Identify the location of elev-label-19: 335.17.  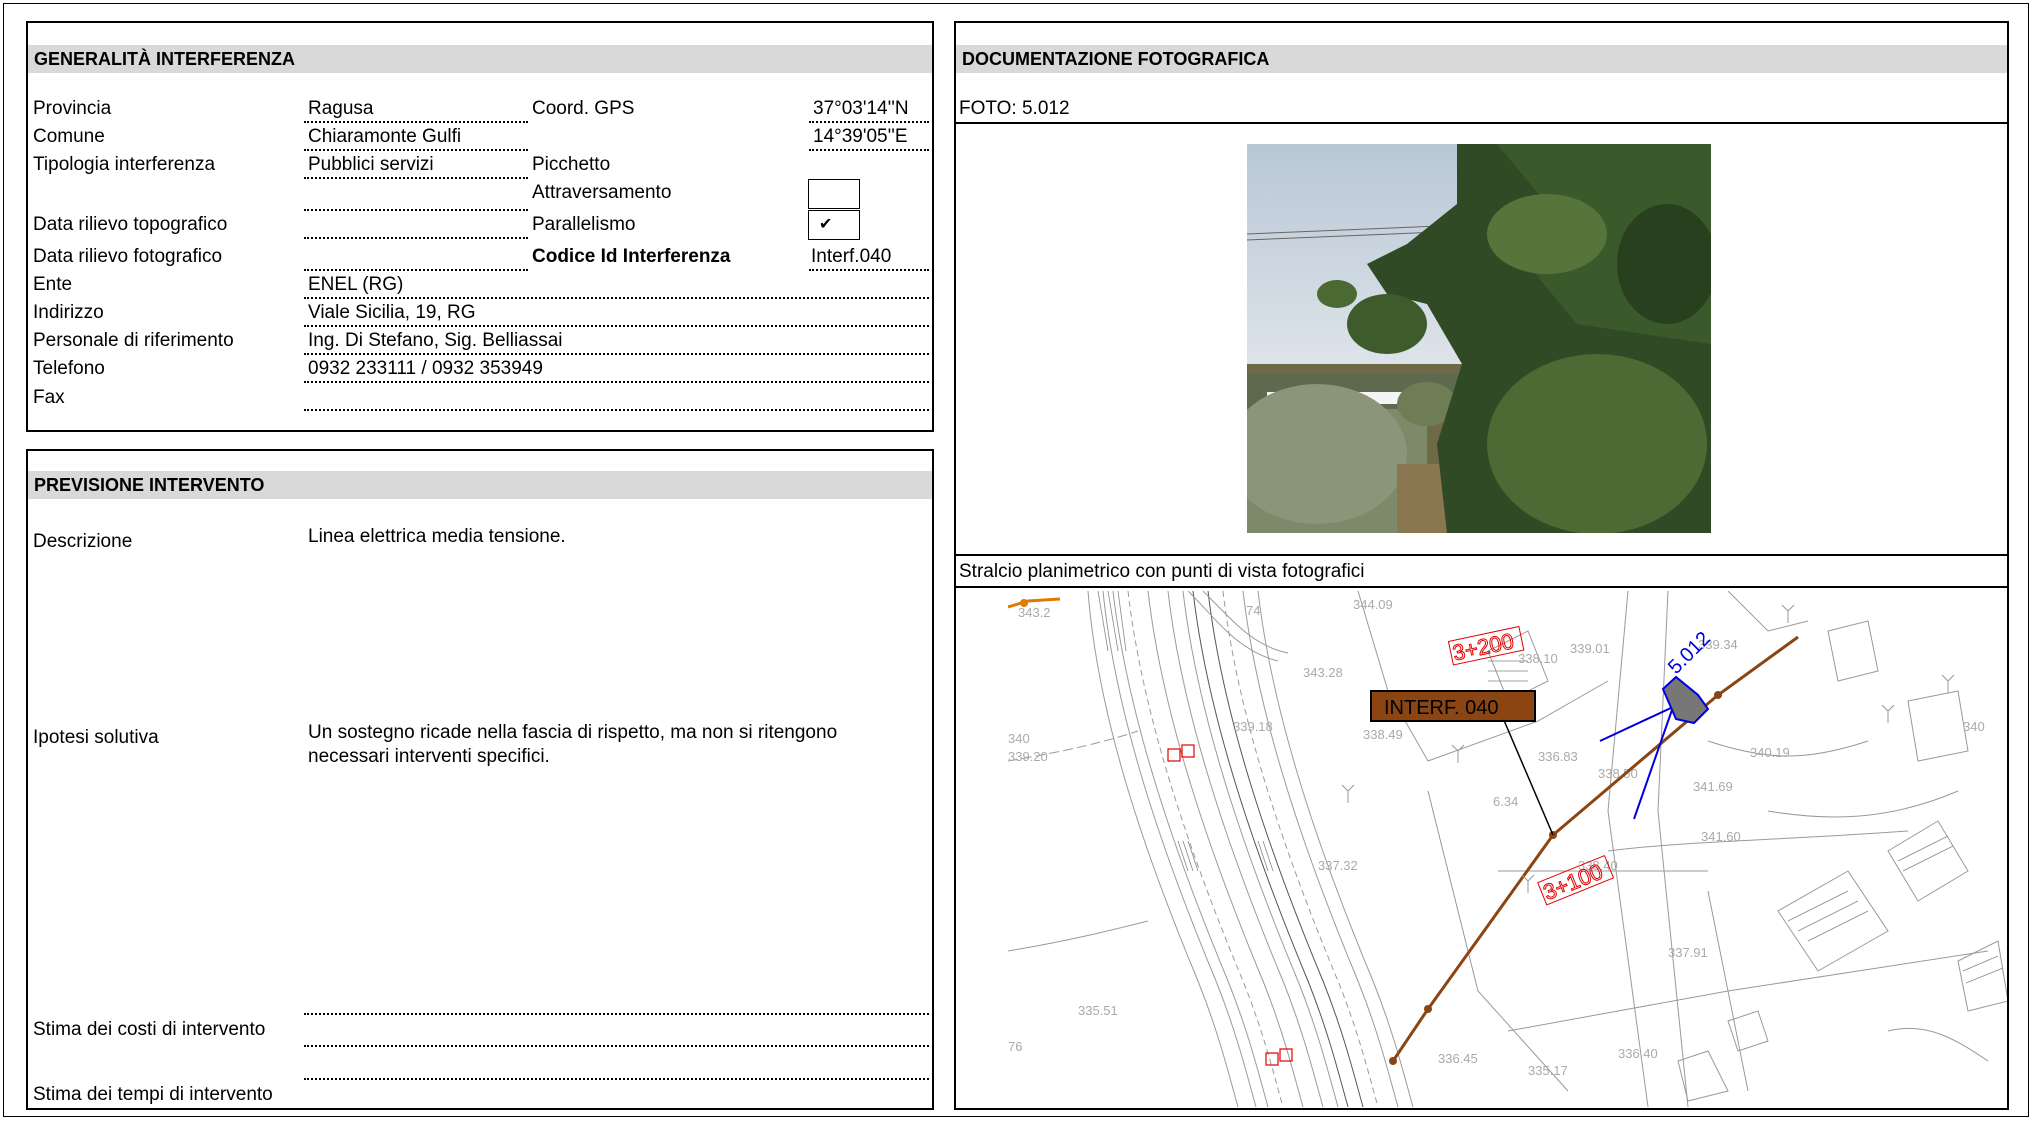
(1548, 1070).